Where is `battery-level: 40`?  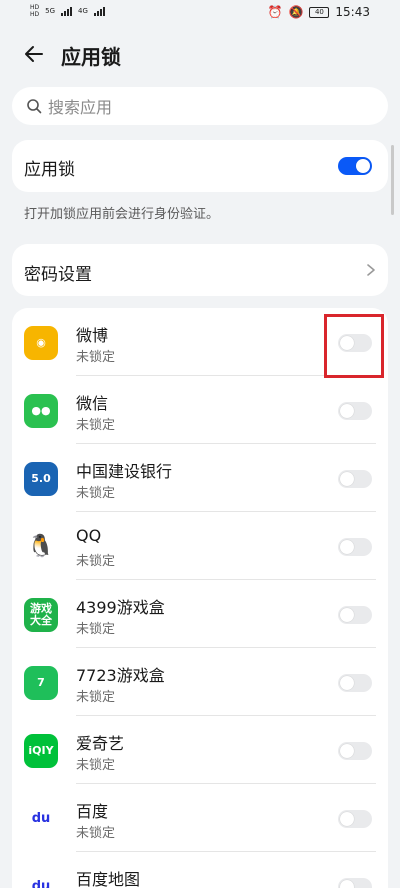 battery-level: 40 is located at coordinates (319, 11).